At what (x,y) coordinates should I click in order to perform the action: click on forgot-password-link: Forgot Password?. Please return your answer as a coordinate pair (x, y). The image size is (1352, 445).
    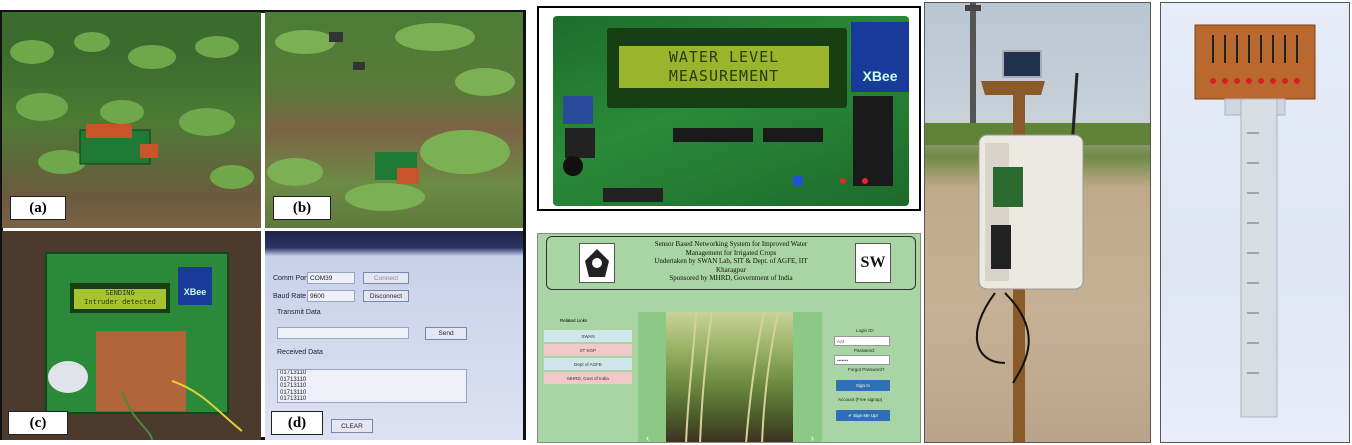
    Looking at the image, I should click on (866, 369).